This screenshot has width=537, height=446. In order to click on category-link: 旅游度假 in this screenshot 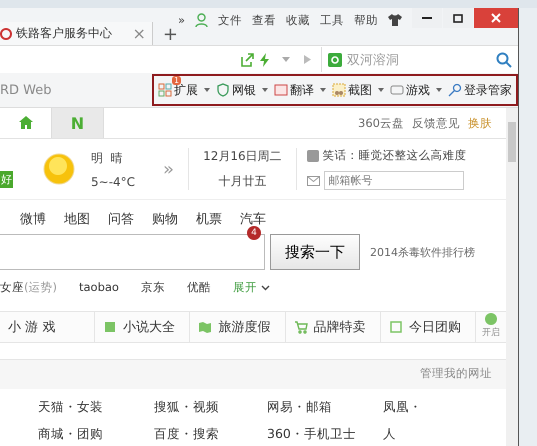, I will do `click(238, 327)`.